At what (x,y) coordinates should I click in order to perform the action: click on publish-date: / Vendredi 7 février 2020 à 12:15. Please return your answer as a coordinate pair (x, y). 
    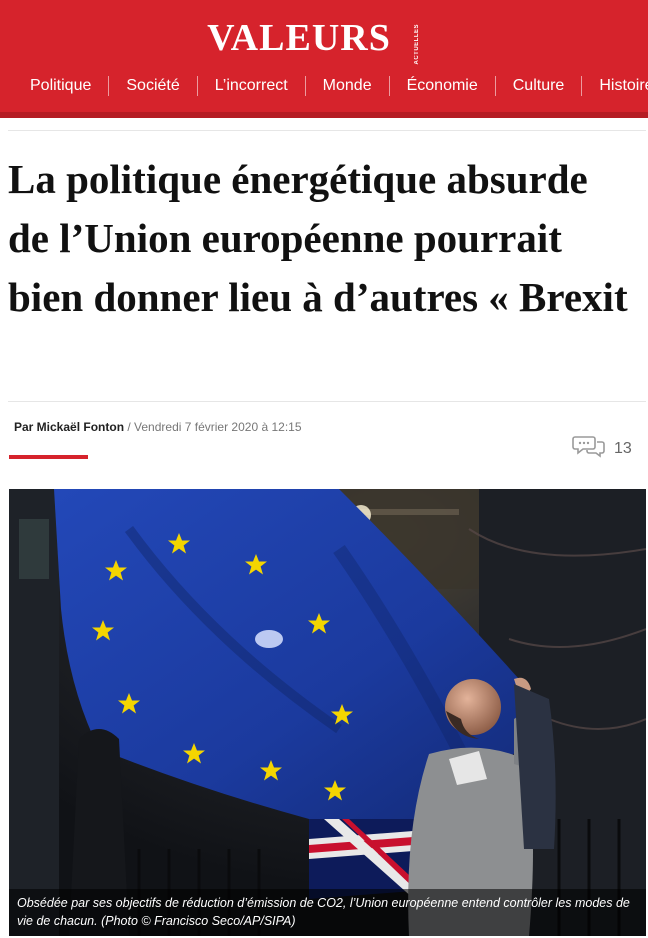
    Looking at the image, I should click on (214, 427).